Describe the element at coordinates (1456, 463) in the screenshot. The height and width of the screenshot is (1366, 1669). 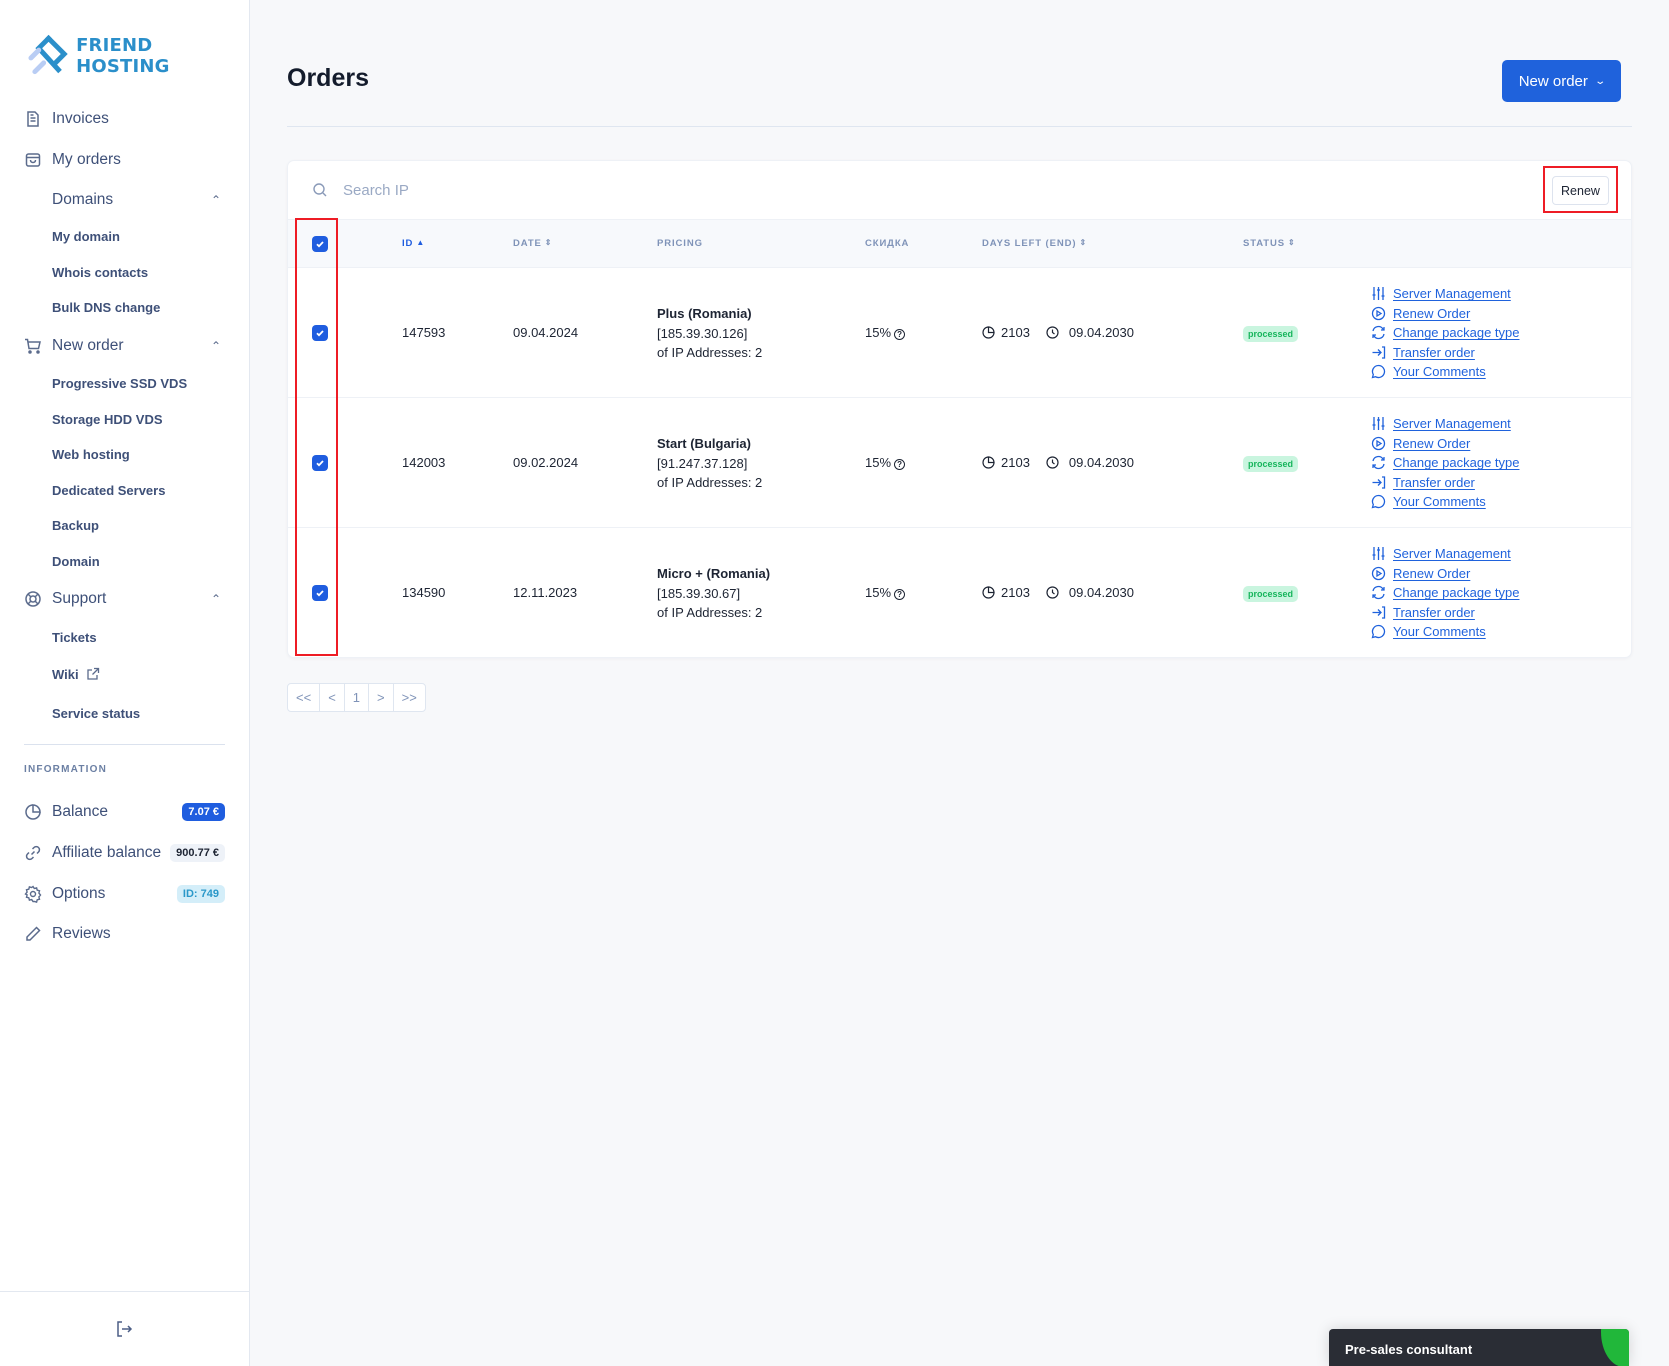
I see `action-label: Change package type` at that location.